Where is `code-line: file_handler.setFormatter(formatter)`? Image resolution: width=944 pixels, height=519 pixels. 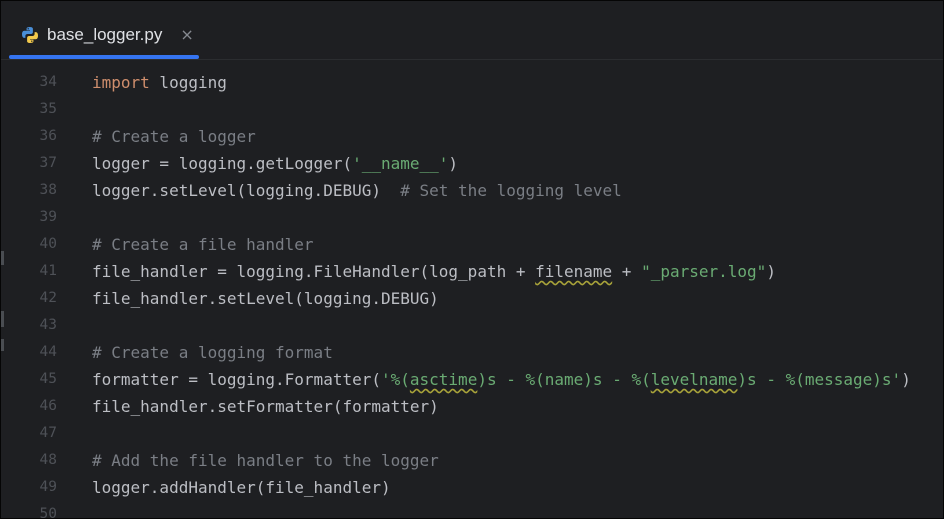
code-line: file_handler.setFormatter(formatter) is located at coordinates (265, 406).